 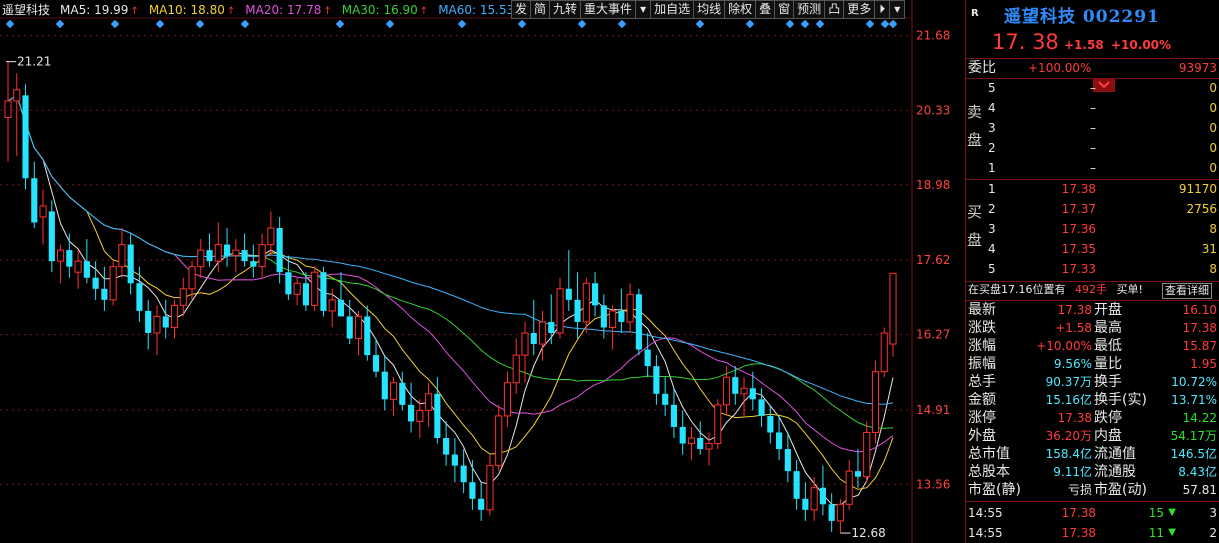 I want to click on toolbar-button-0: 发, so click(x=521, y=9).